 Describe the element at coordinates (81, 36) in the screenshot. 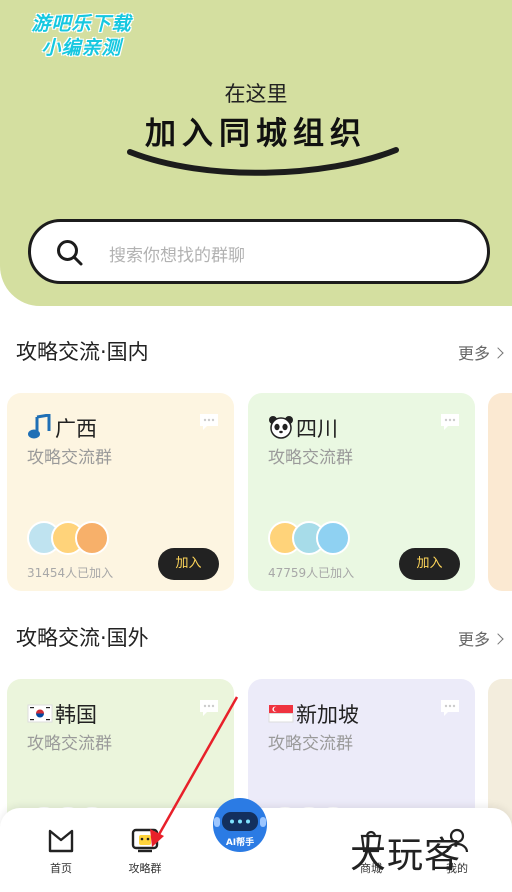

I see `watermark-logo: 游吧乐下载 小编亲测` at that location.